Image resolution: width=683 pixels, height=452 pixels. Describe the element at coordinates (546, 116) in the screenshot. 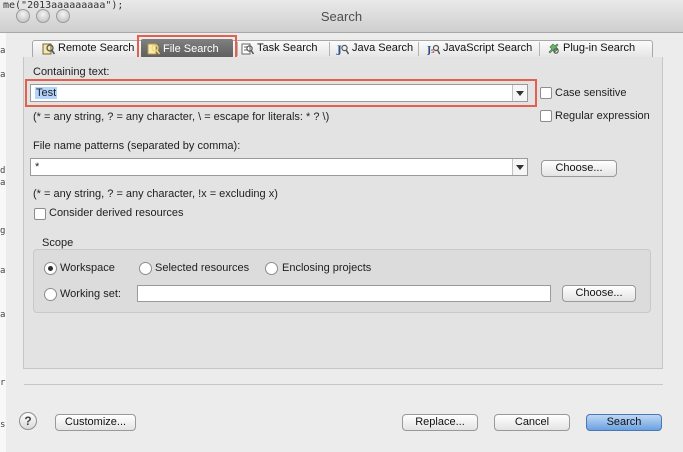

I see `regular-expression-checkbox` at that location.